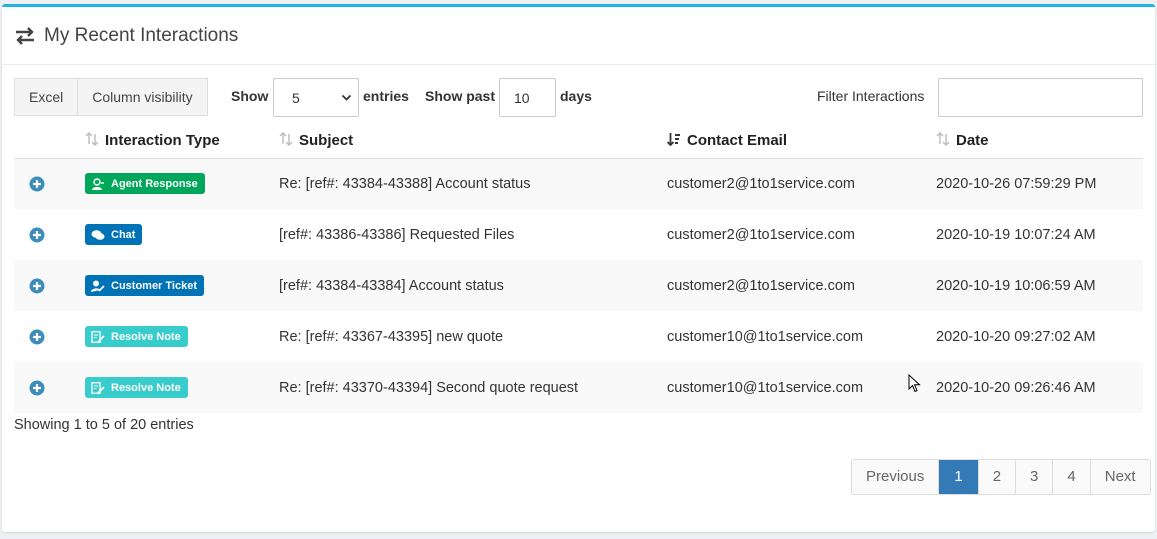  I want to click on subject-cell: Re: [ref#: 43384-43388] Account status, so click(405, 183).